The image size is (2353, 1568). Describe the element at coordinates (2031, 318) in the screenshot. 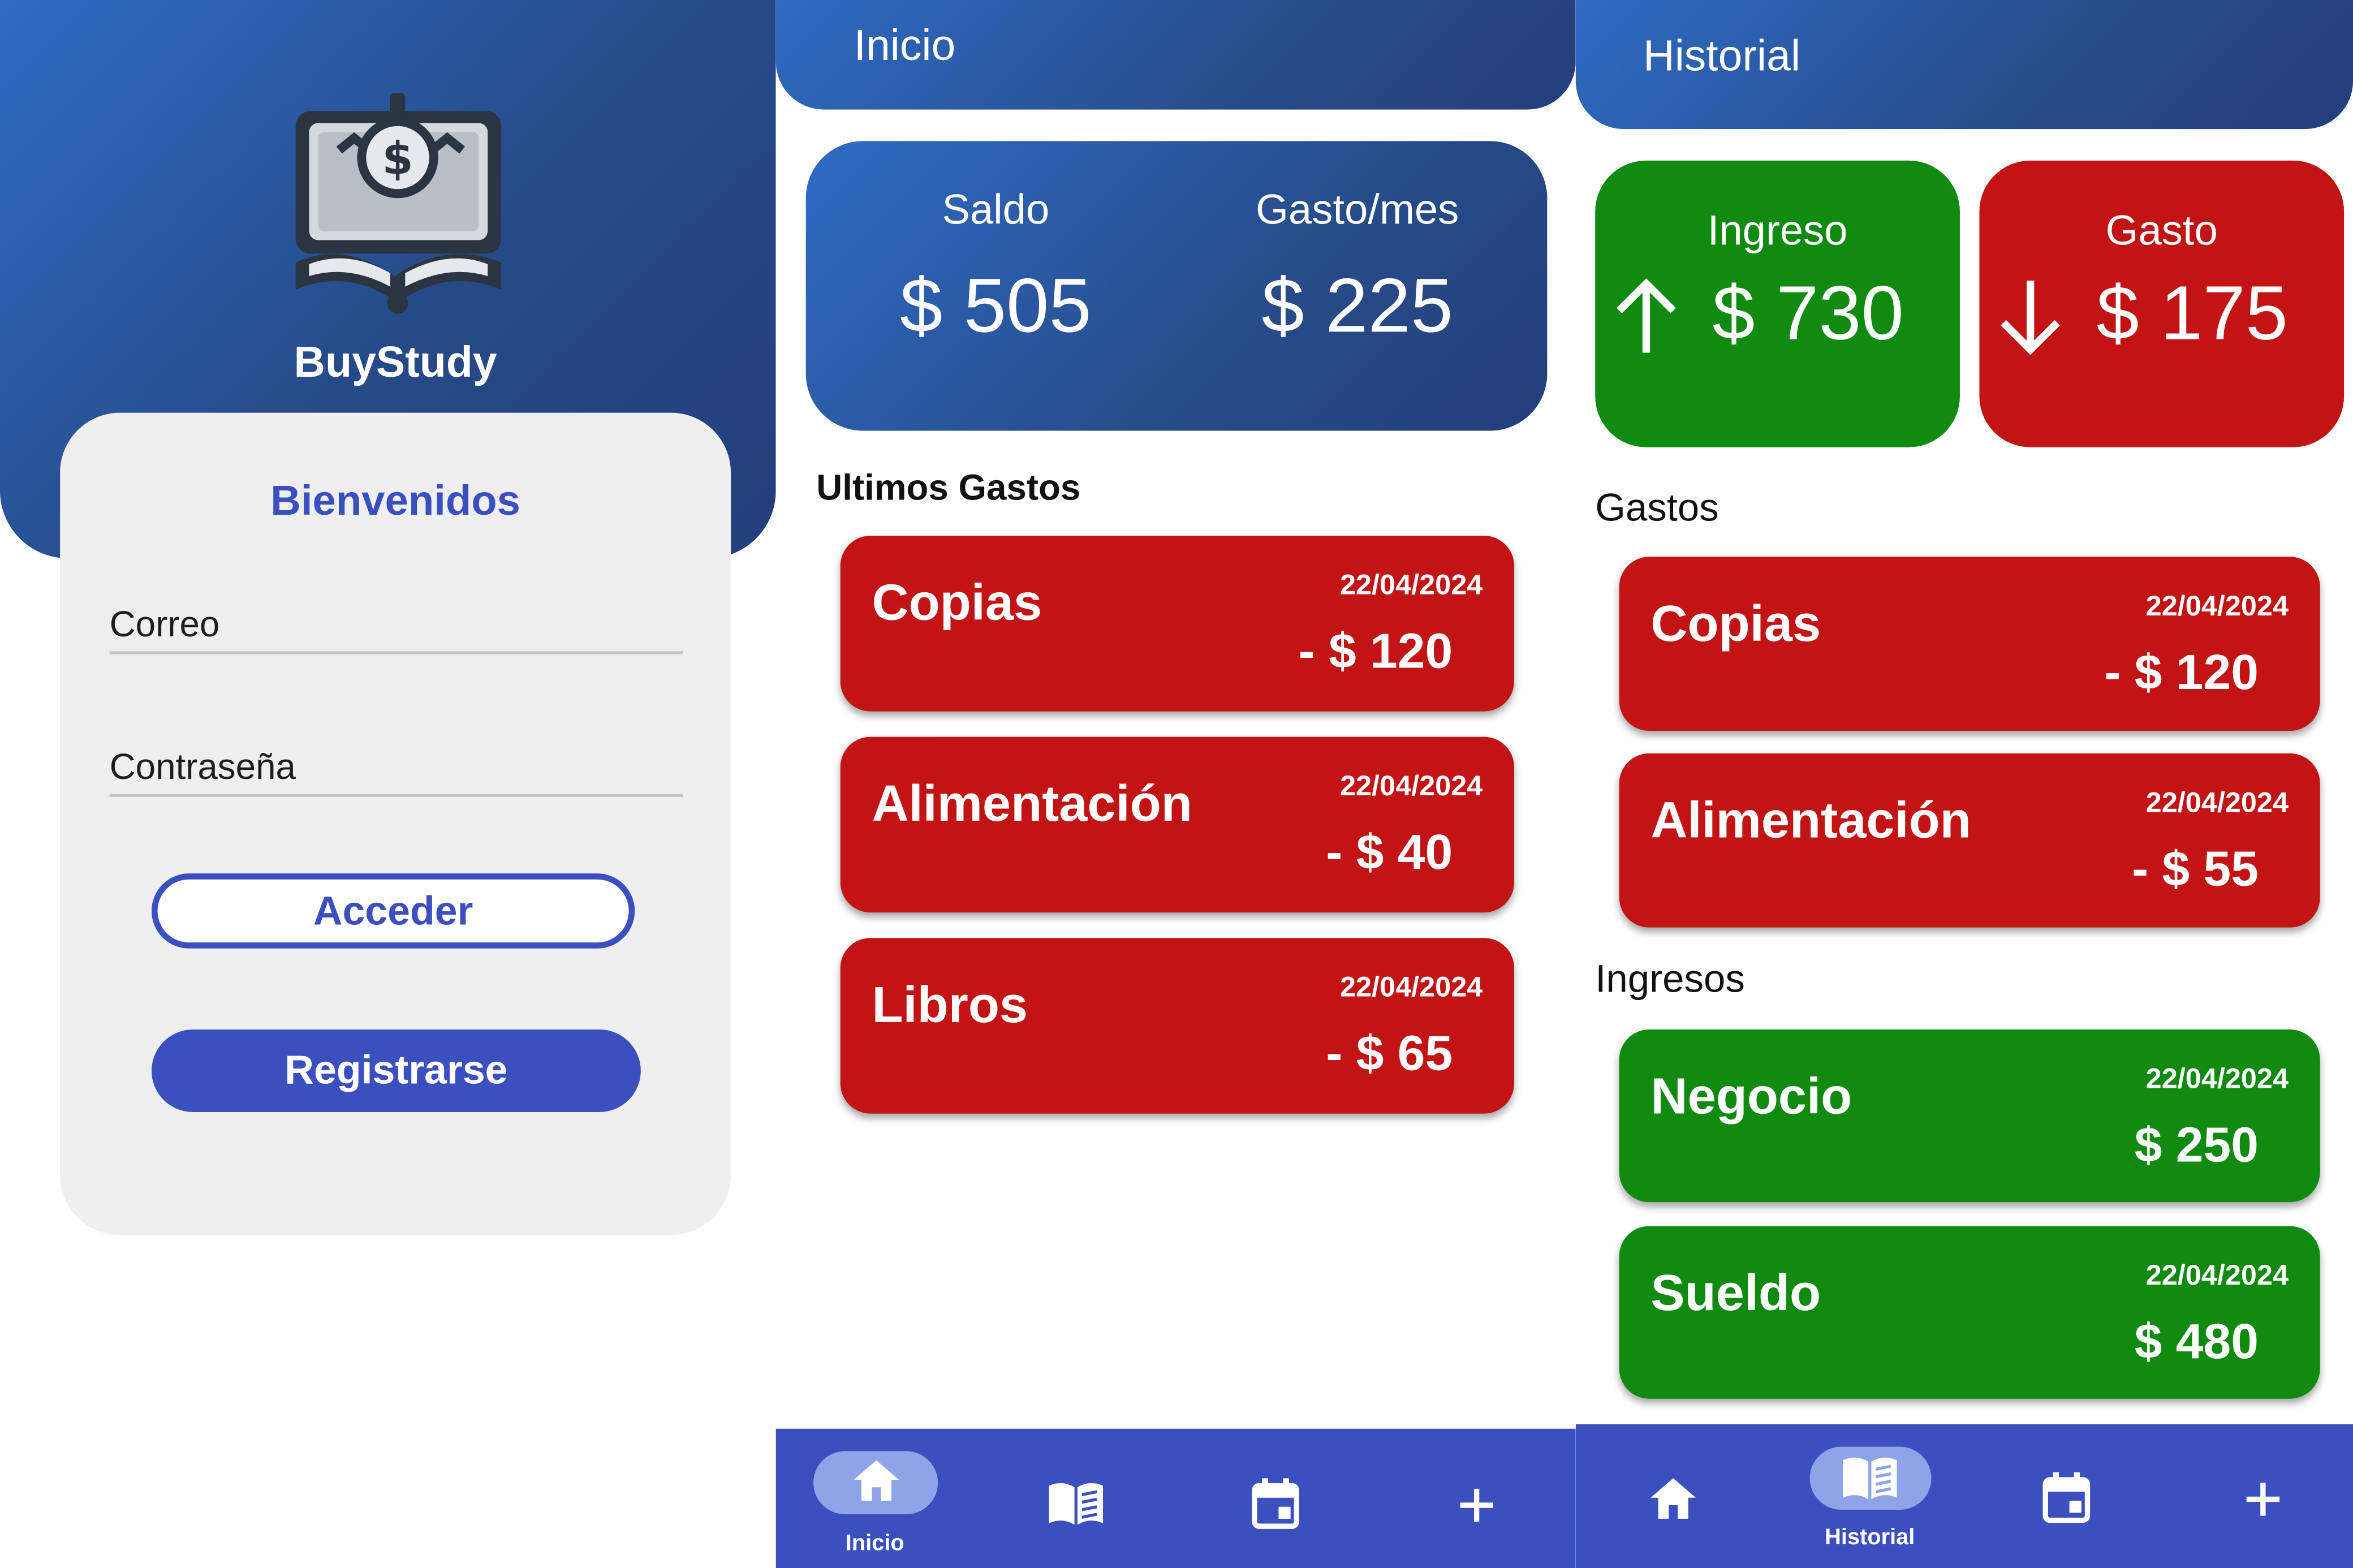

I see `arrow-down-icon` at that location.